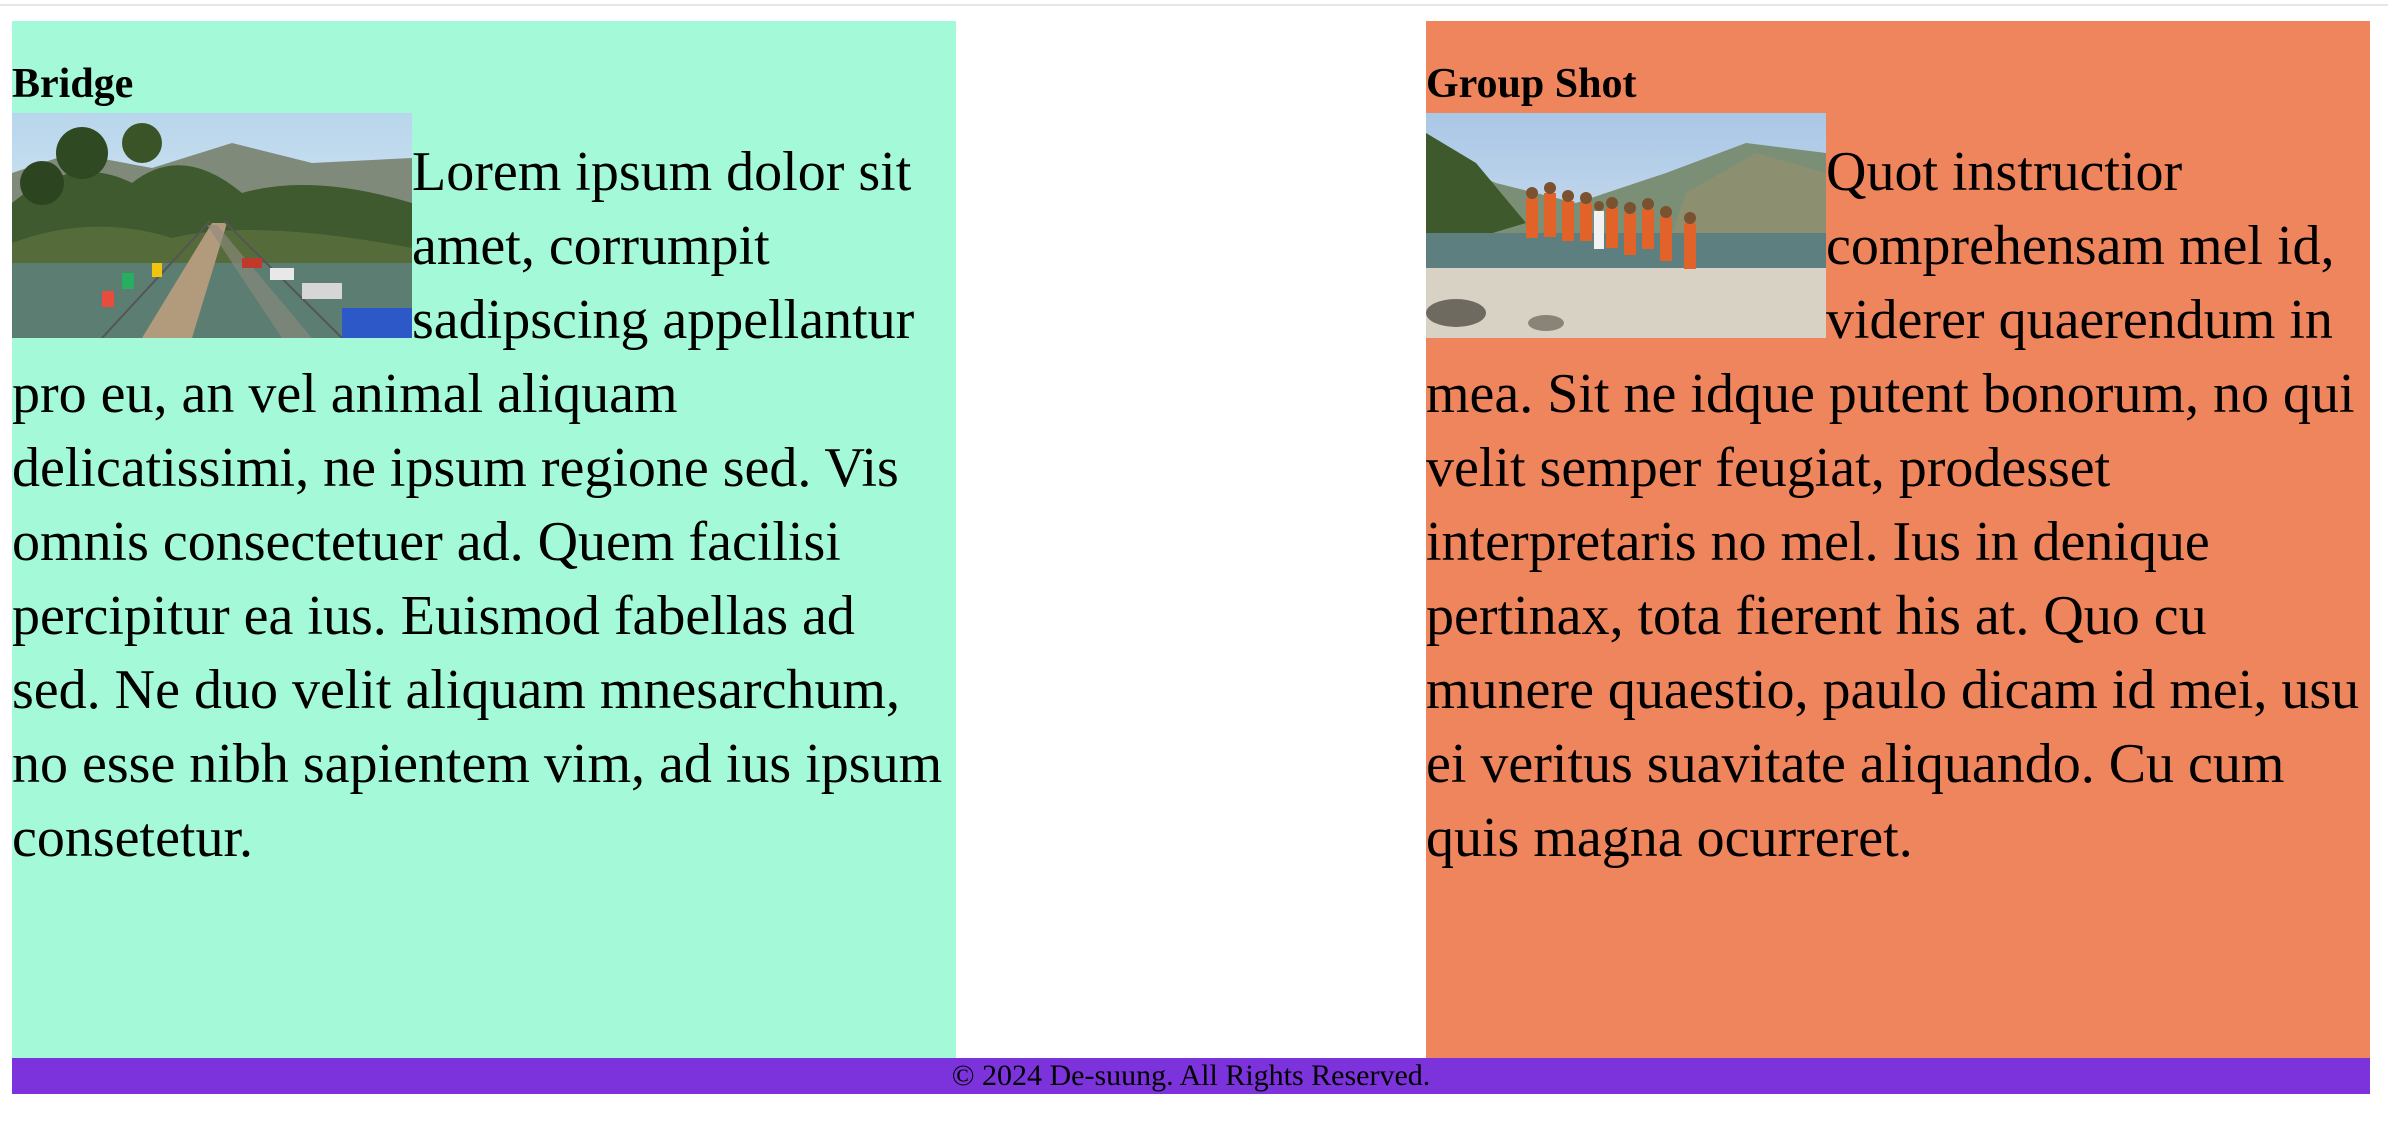 This screenshot has width=2388, height=1126. I want to click on page-footer: © 2024 De-suung. All Rights Reserved., so click(1191, 1076).